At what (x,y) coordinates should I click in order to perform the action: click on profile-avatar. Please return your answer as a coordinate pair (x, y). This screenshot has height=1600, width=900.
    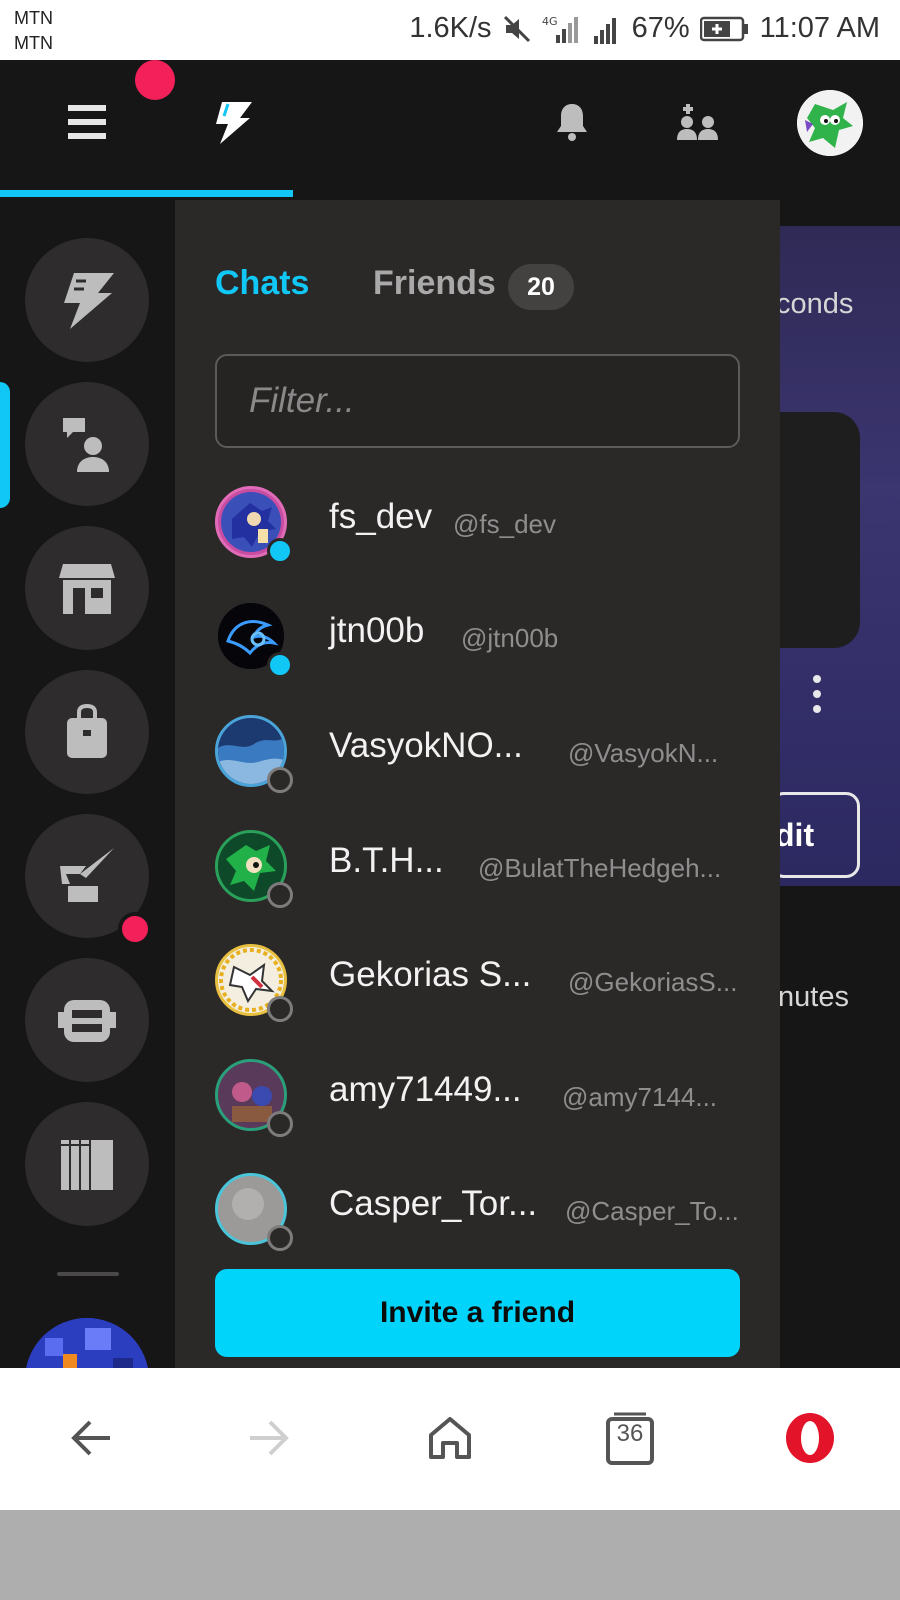
    Looking at the image, I should click on (830, 123).